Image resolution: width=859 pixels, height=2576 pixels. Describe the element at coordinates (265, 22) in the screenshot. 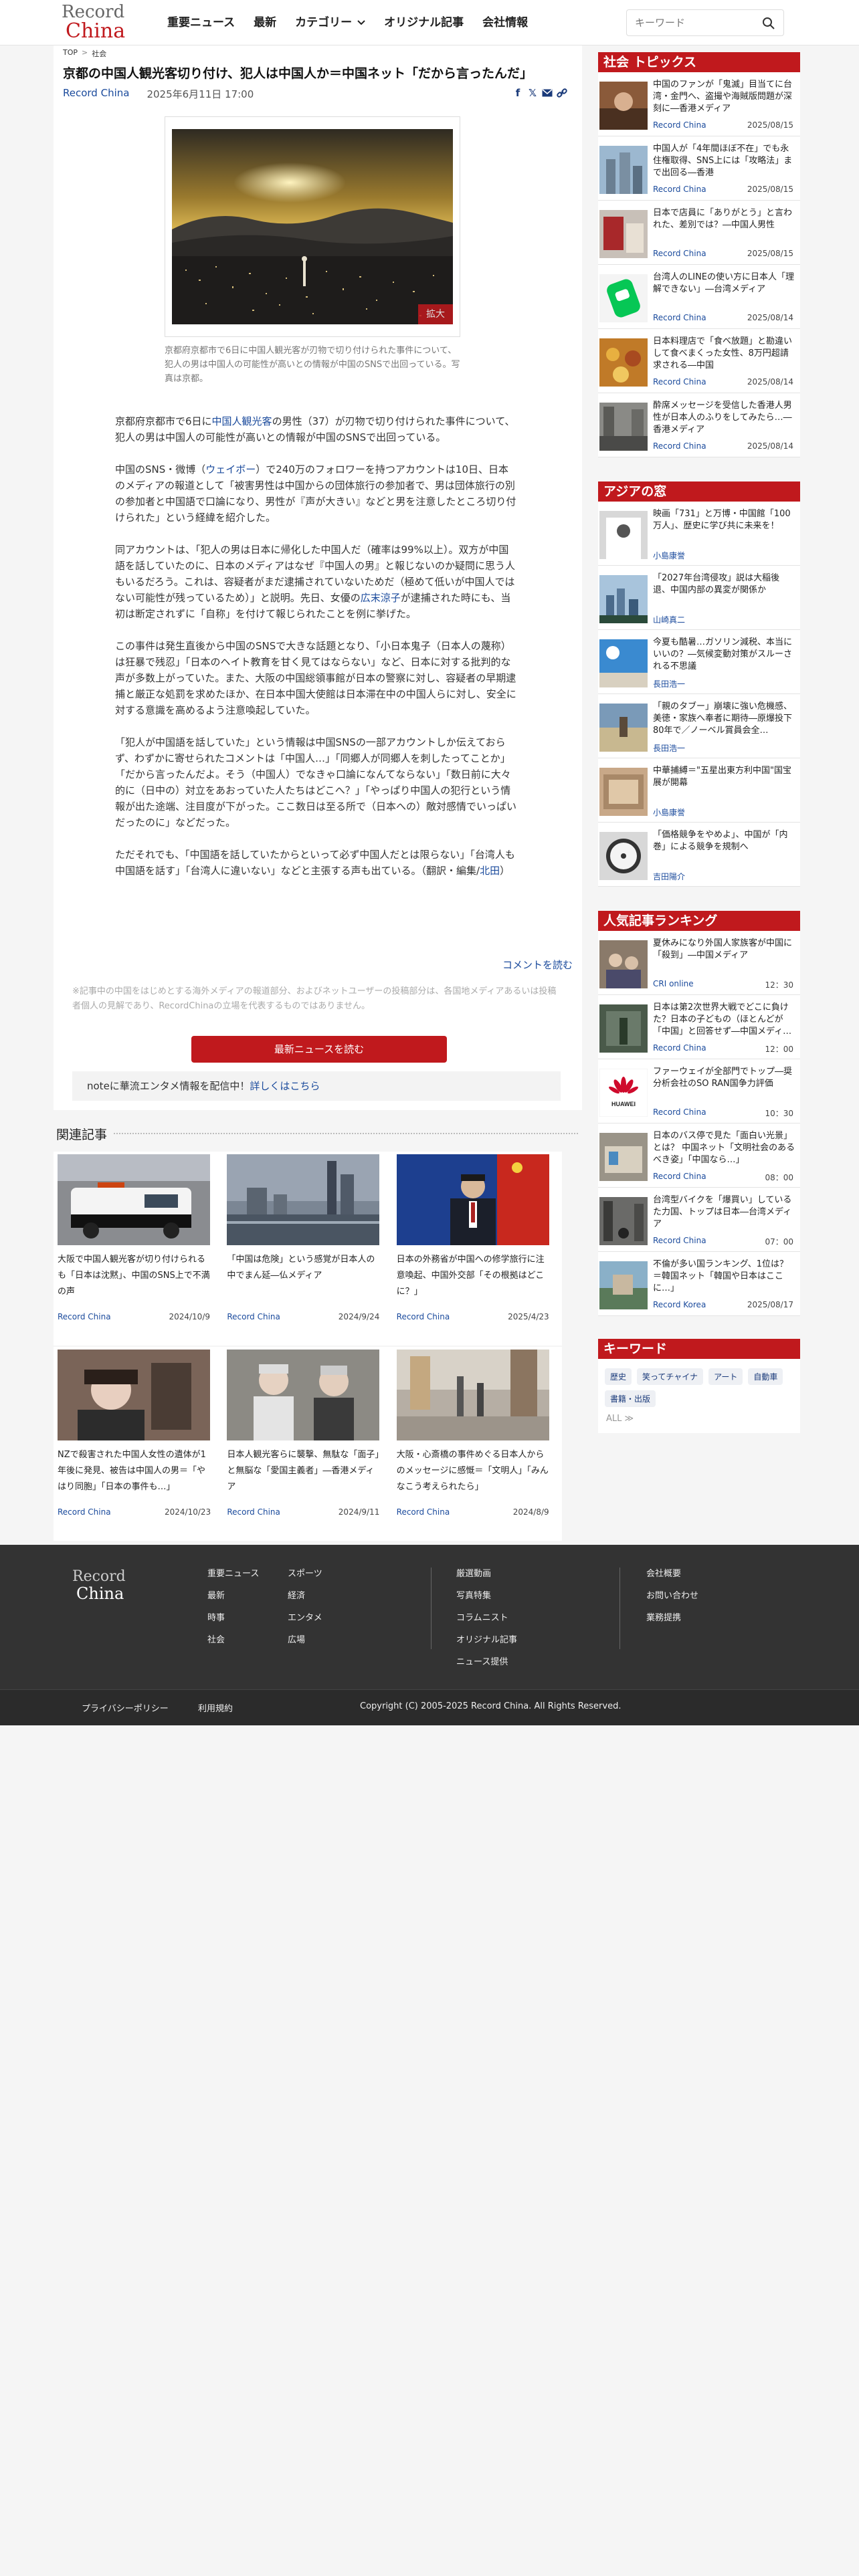

I see `nav-latest: 最新` at that location.